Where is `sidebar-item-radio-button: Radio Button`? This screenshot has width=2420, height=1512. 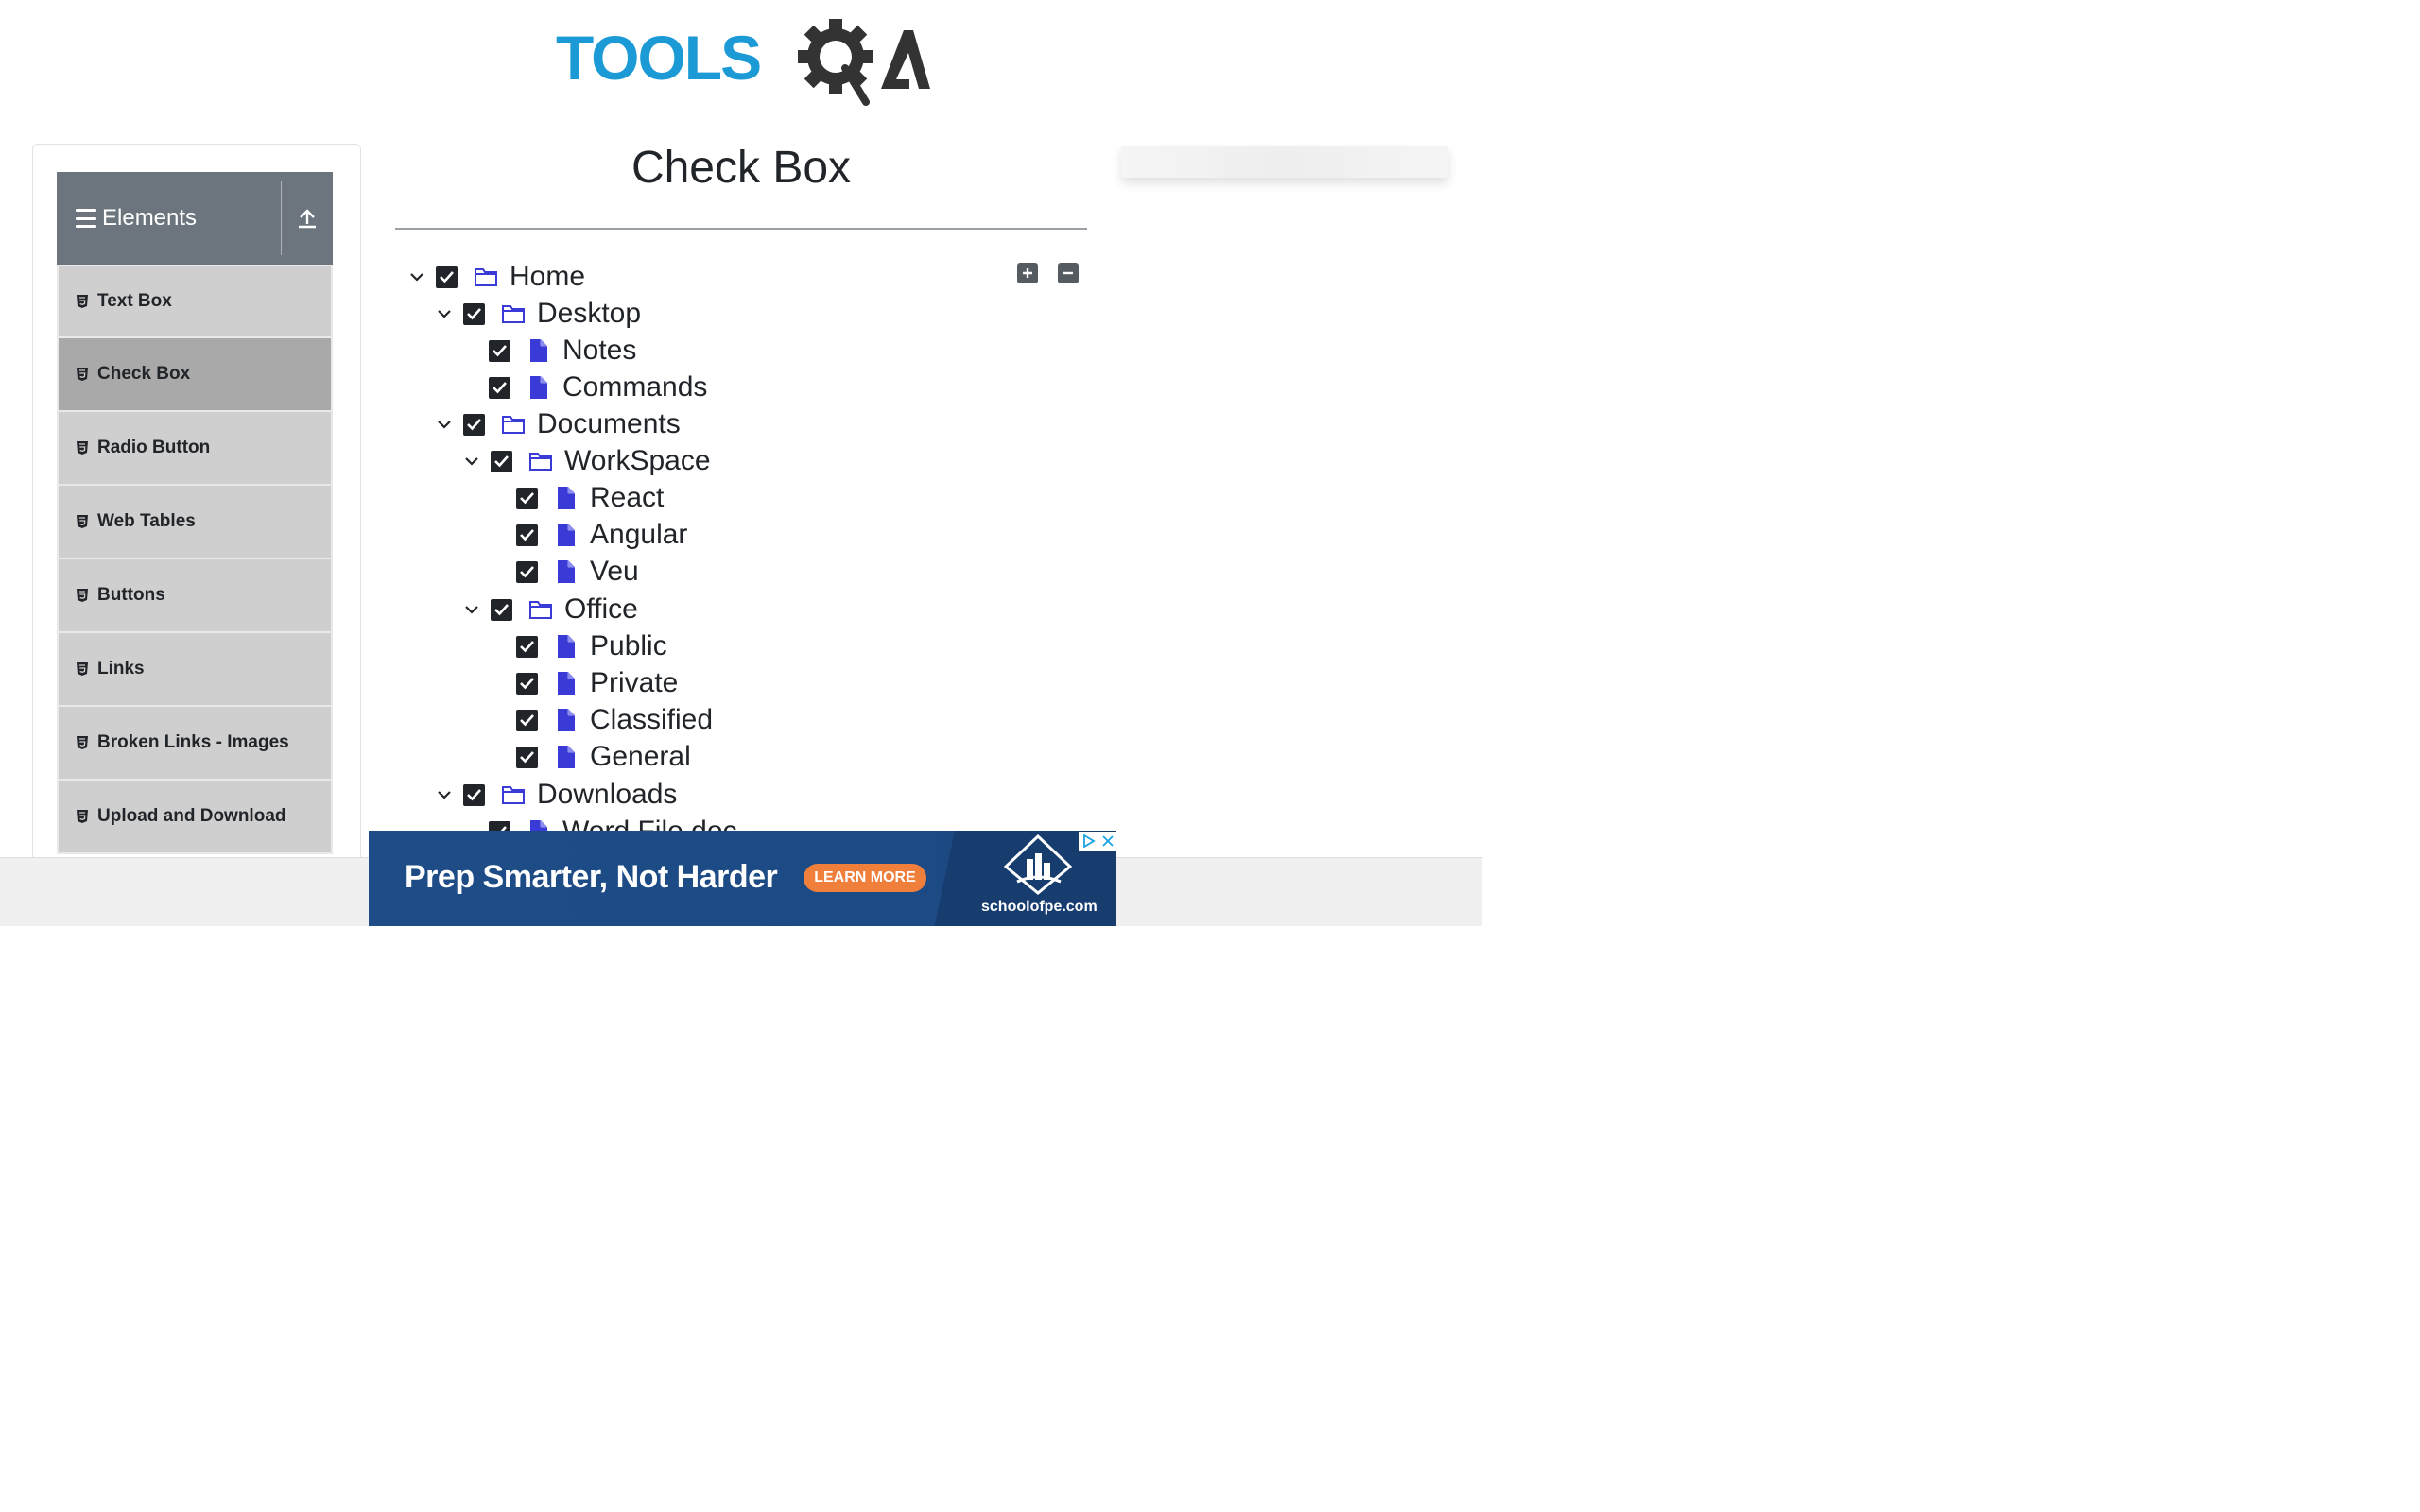 sidebar-item-radio-button: Radio Button is located at coordinates (195, 449).